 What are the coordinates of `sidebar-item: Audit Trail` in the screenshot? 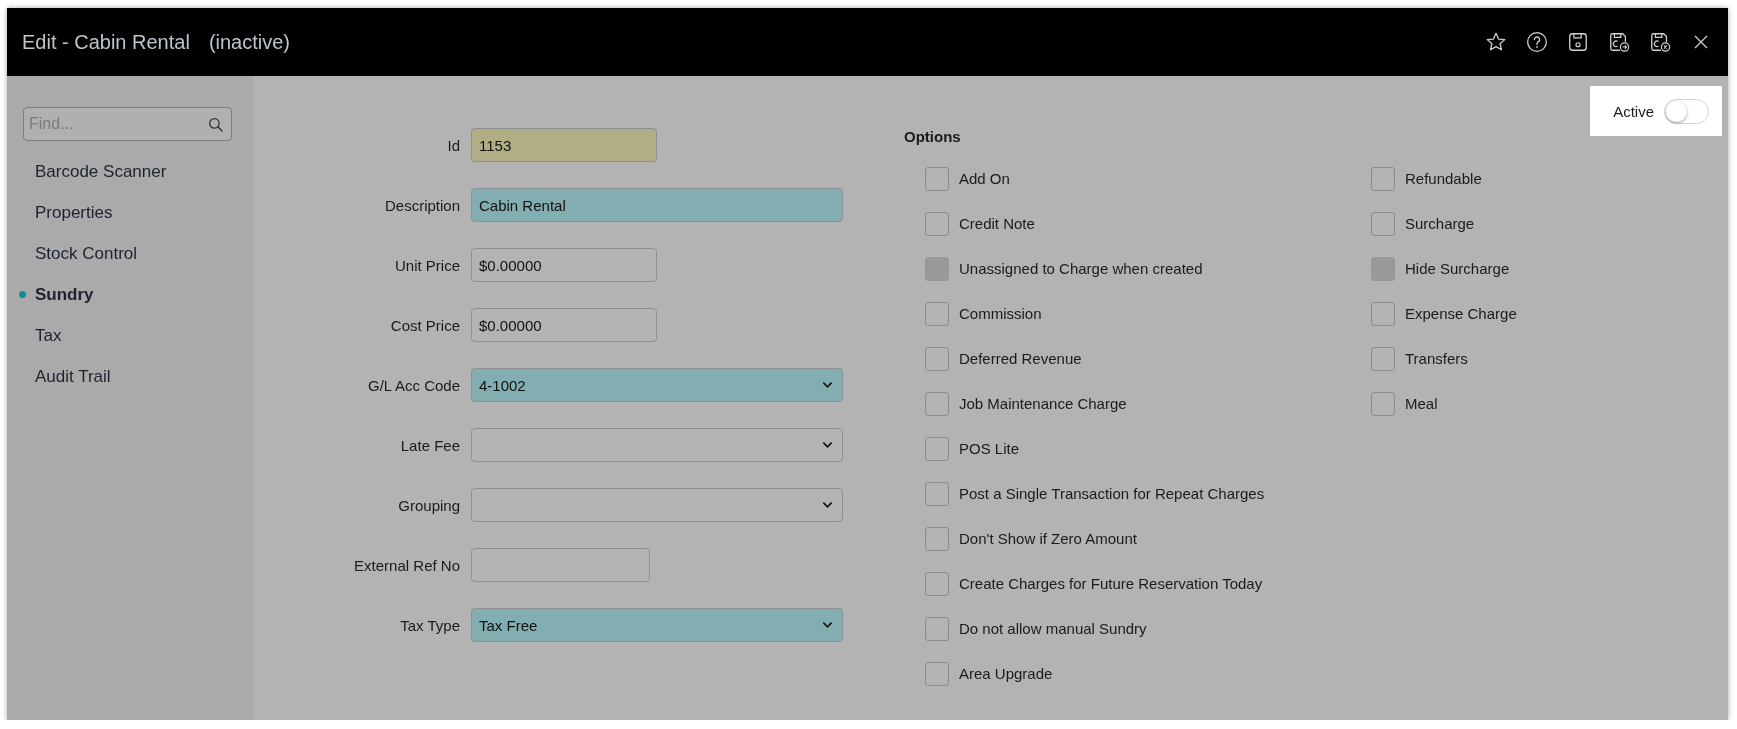 It's located at (73, 376).